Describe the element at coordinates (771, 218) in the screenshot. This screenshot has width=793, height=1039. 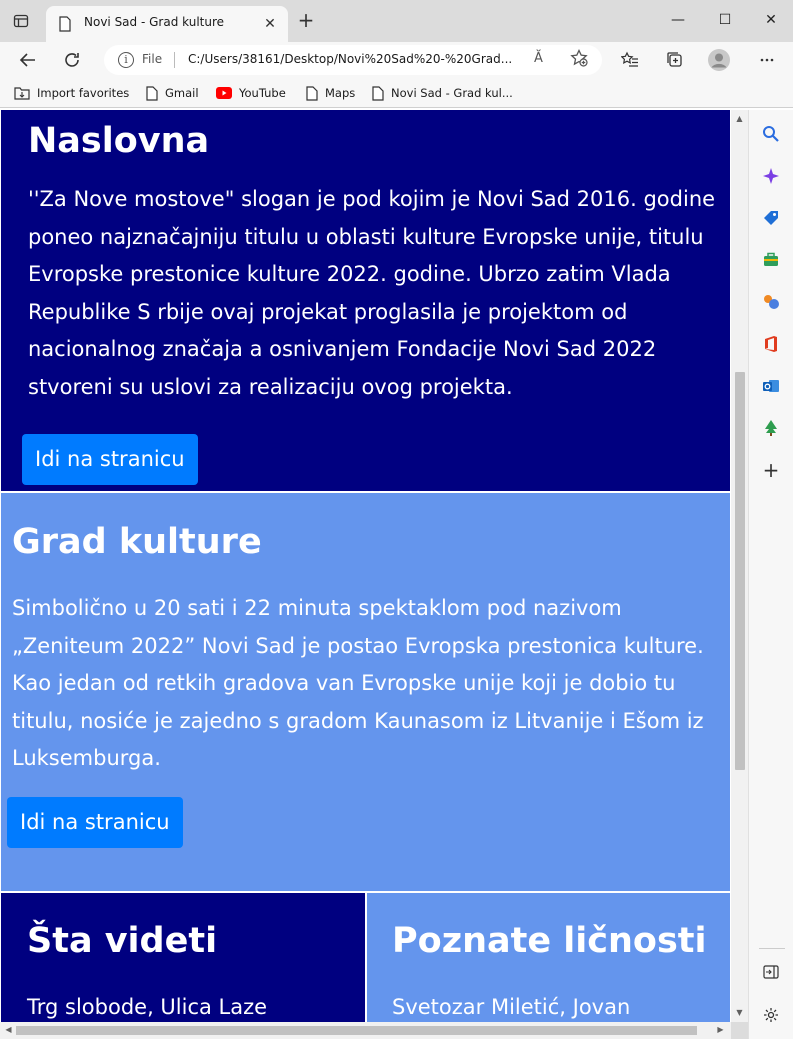
I see `shopping-tag-icon` at that location.